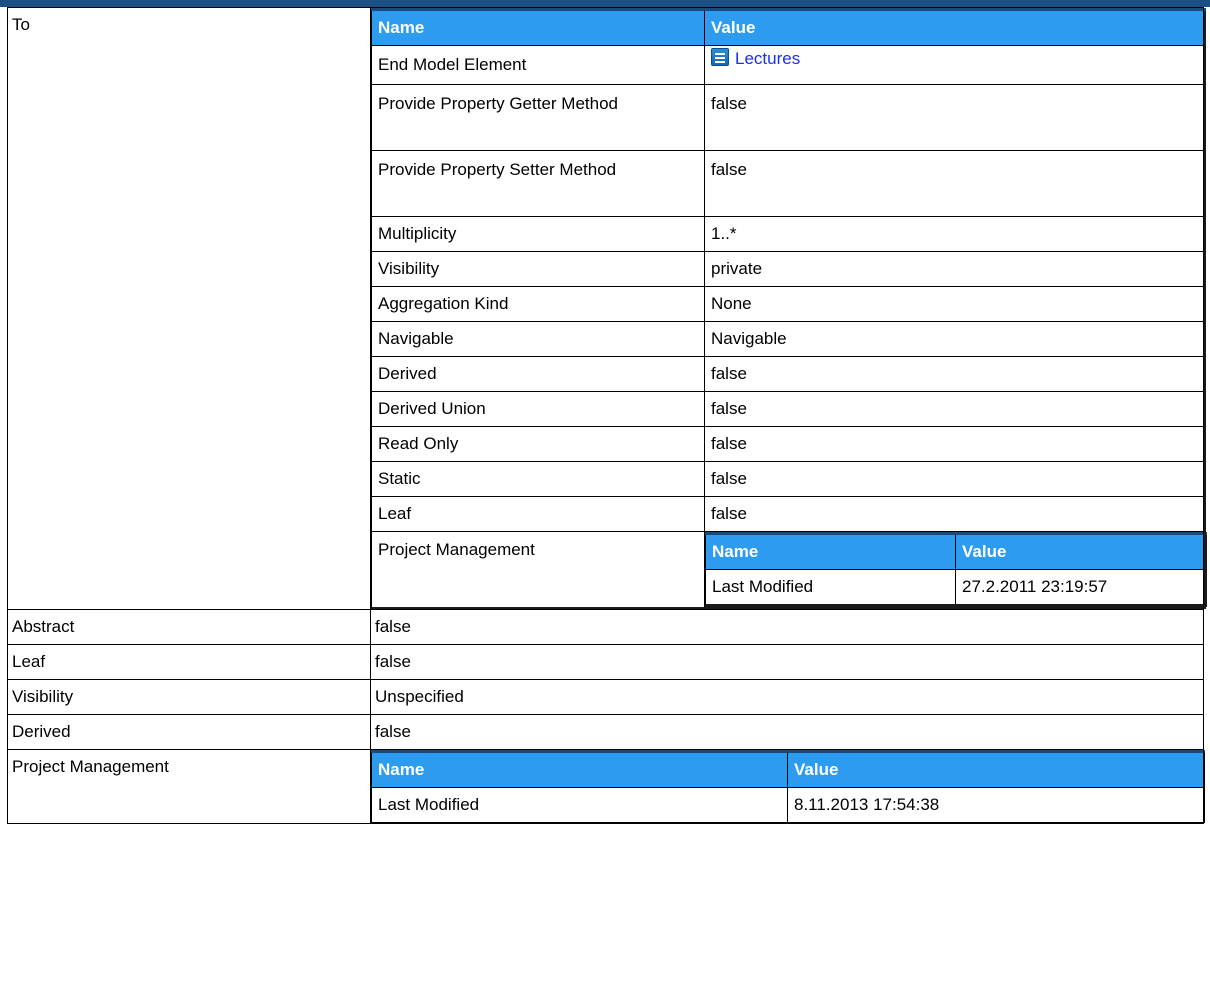  What do you see at coordinates (538, 183) in the screenshot?
I see `setter-label: Provide Property Setter Method` at bounding box center [538, 183].